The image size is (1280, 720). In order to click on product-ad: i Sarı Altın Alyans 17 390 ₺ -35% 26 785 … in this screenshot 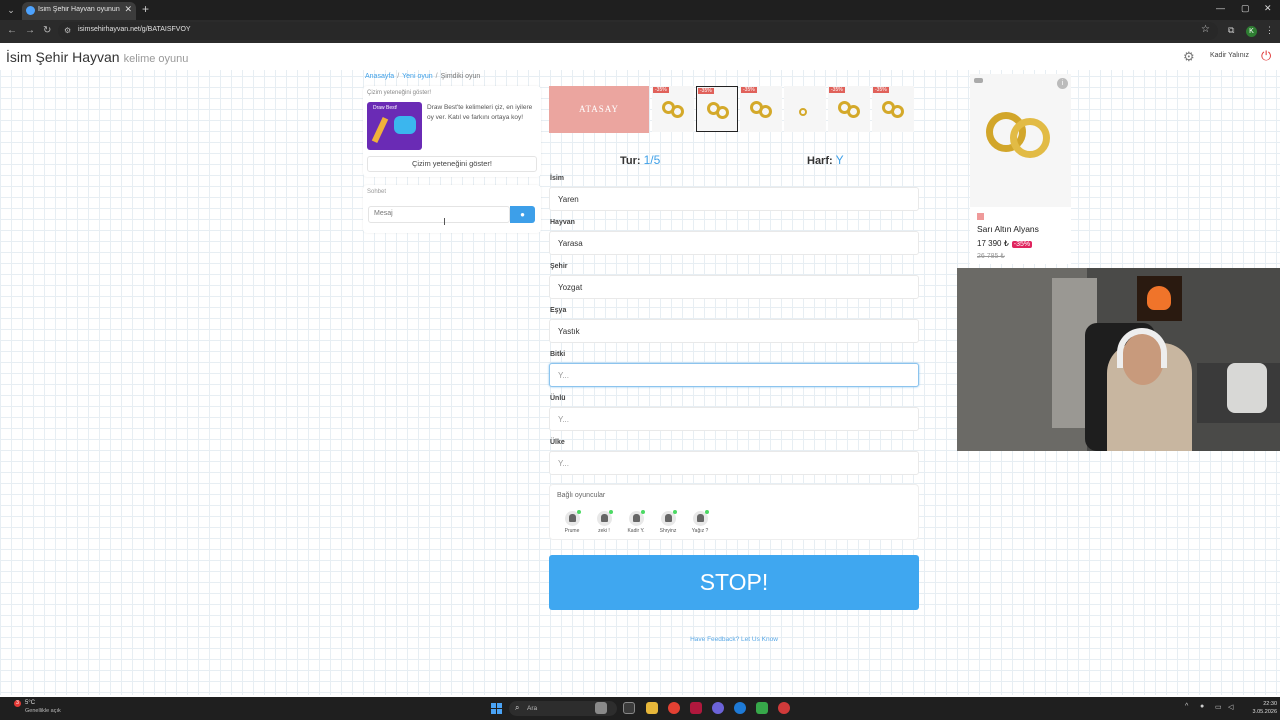, I will do `click(1020, 169)`.